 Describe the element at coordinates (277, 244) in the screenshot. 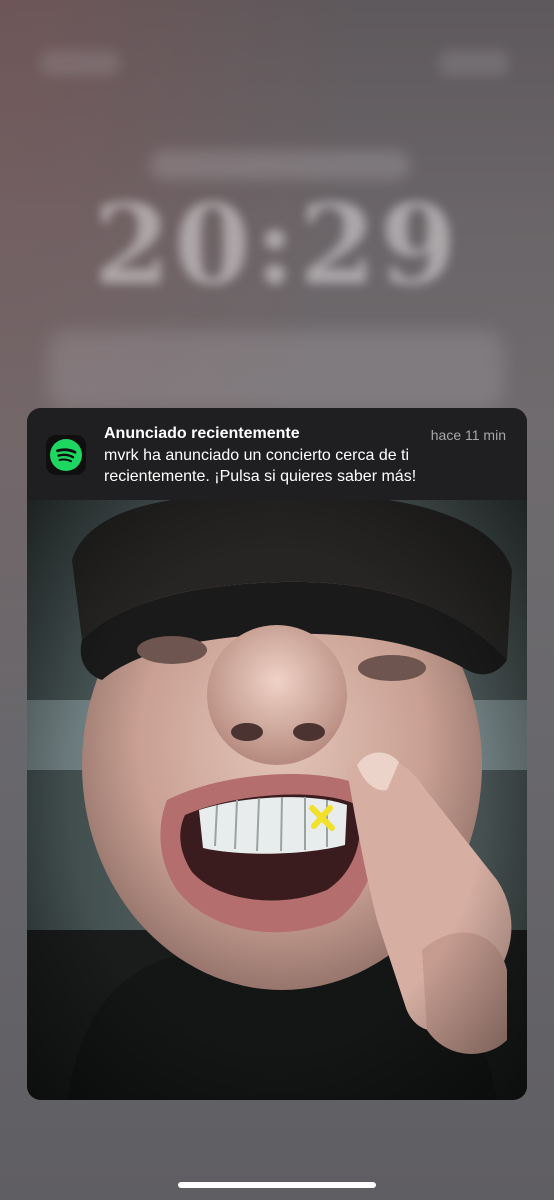

I see `lock-screen-clock: 20:29` at that location.